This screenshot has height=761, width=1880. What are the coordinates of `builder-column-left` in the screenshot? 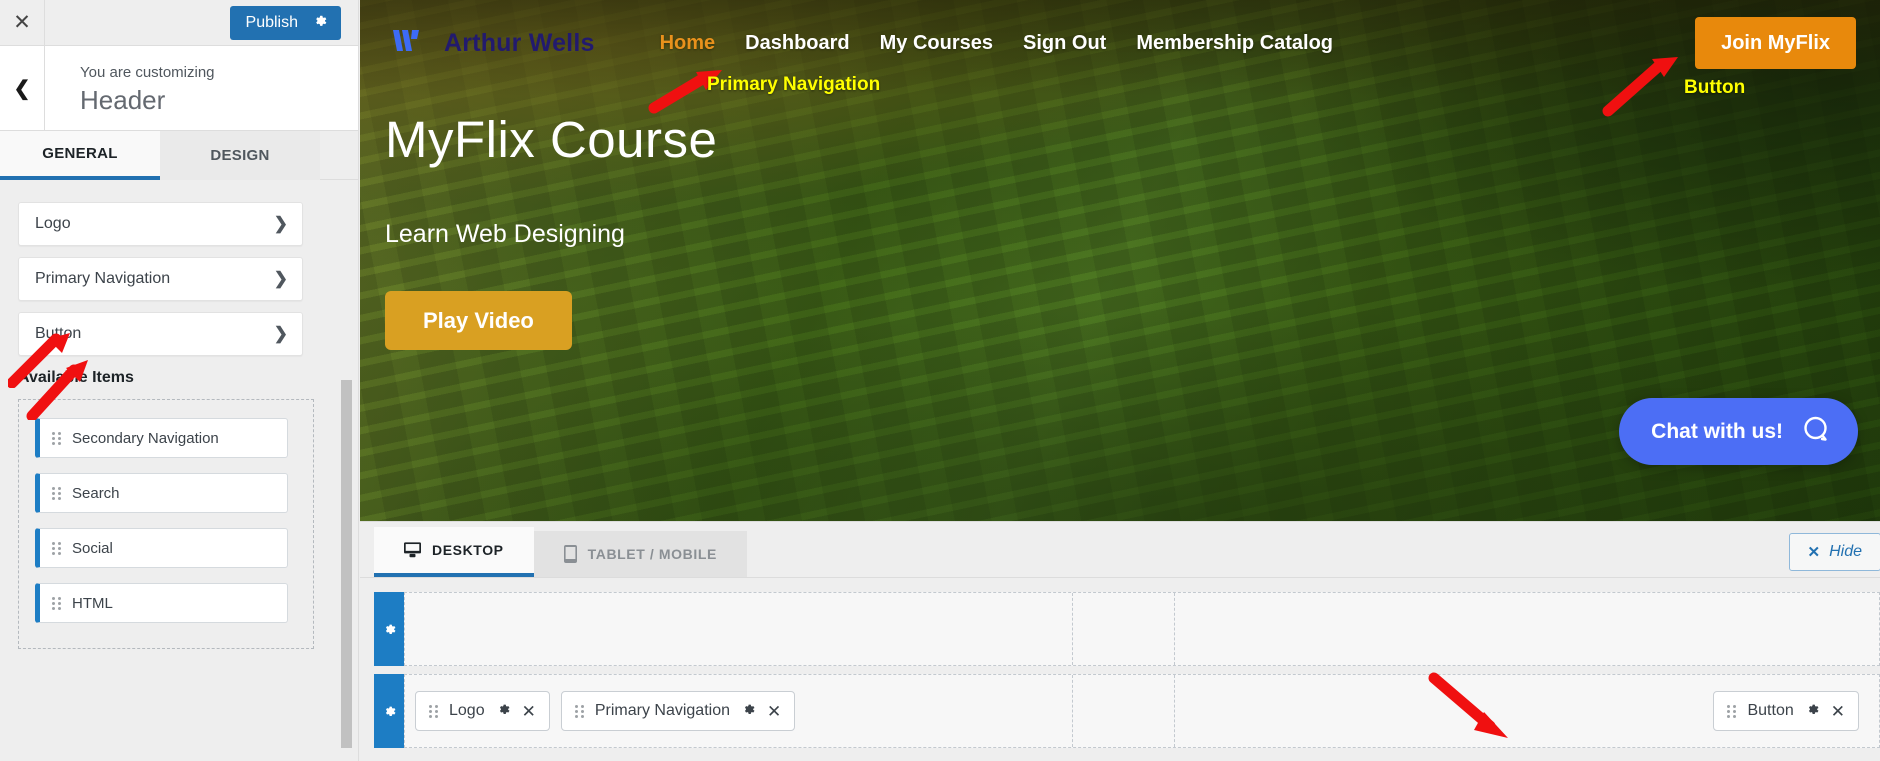 It's located at (738, 629).